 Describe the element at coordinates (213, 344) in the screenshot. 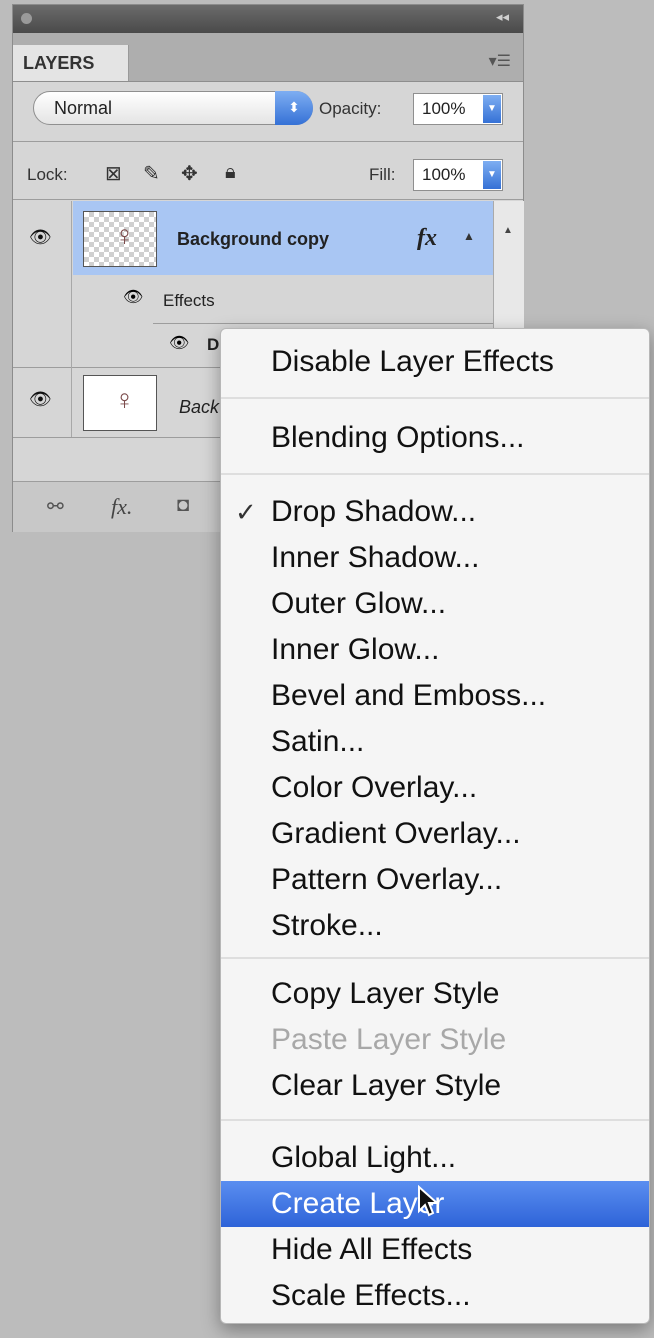

I see `effect-item: D` at that location.